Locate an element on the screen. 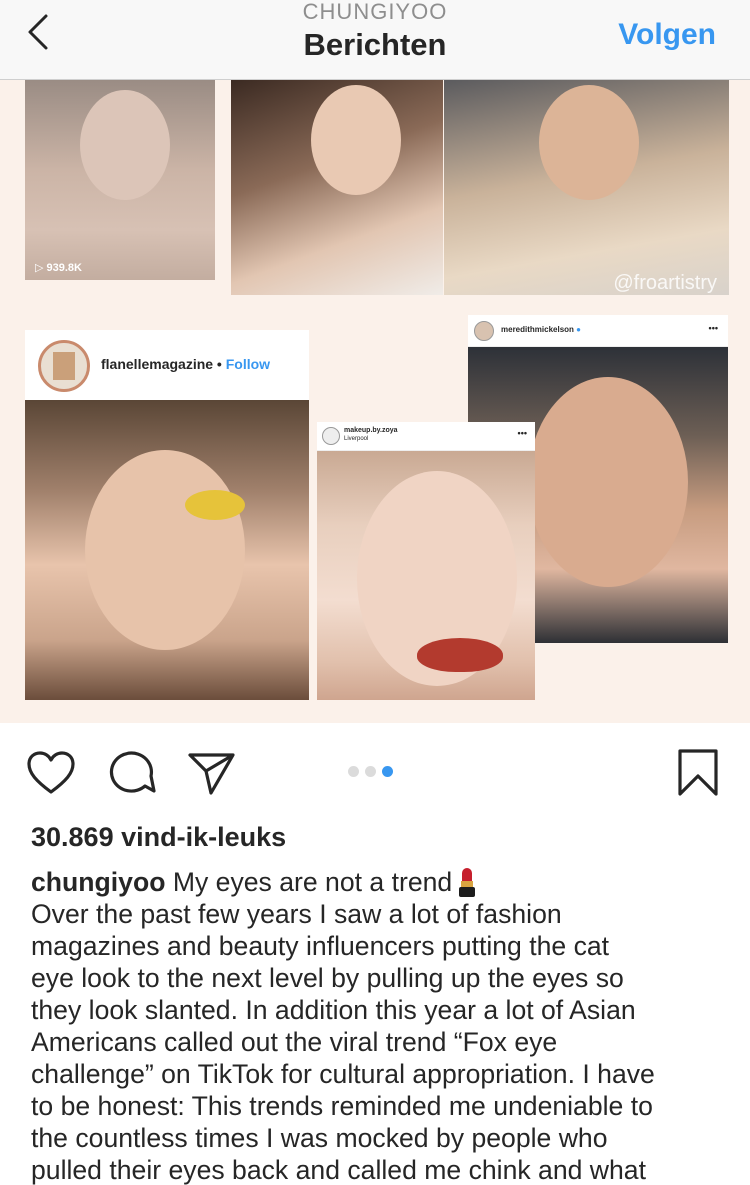 This screenshot has width=750, height=1185. heart-icon is located at coordinates (51, 772).